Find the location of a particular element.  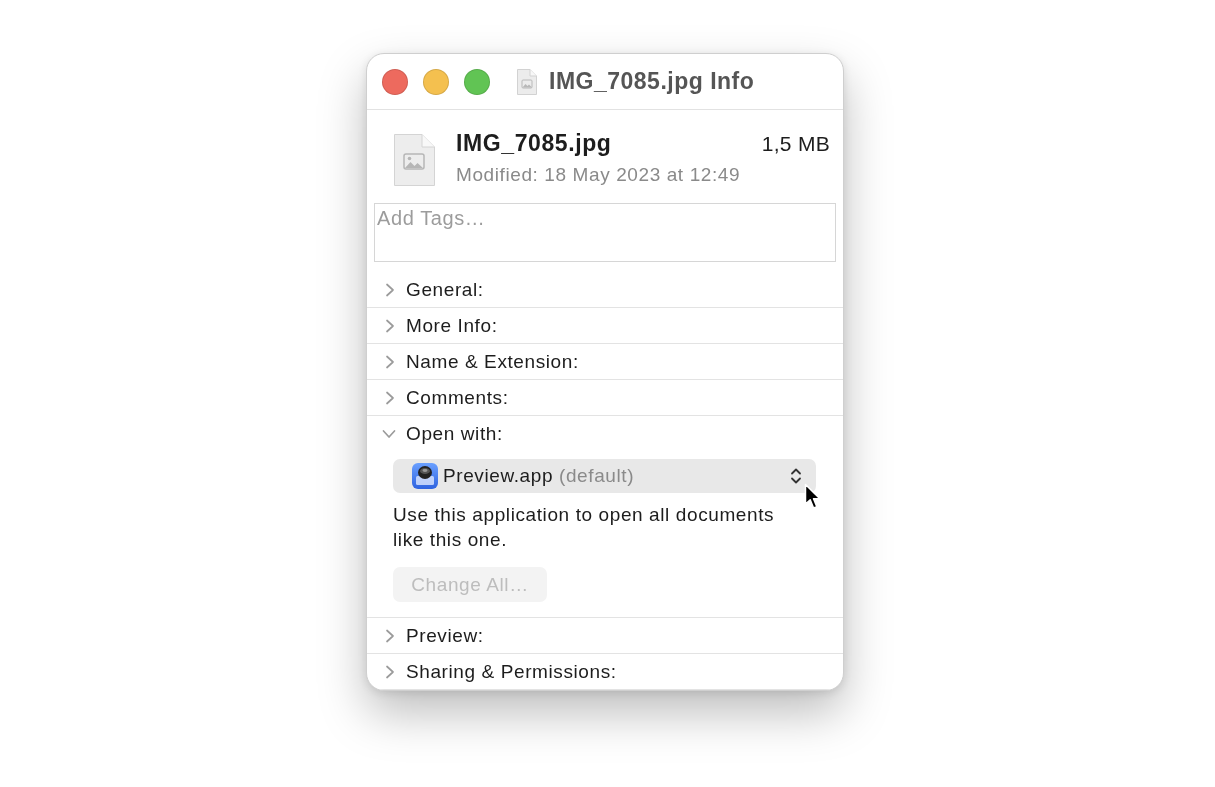

close-button is located at coordinates (395, 81).